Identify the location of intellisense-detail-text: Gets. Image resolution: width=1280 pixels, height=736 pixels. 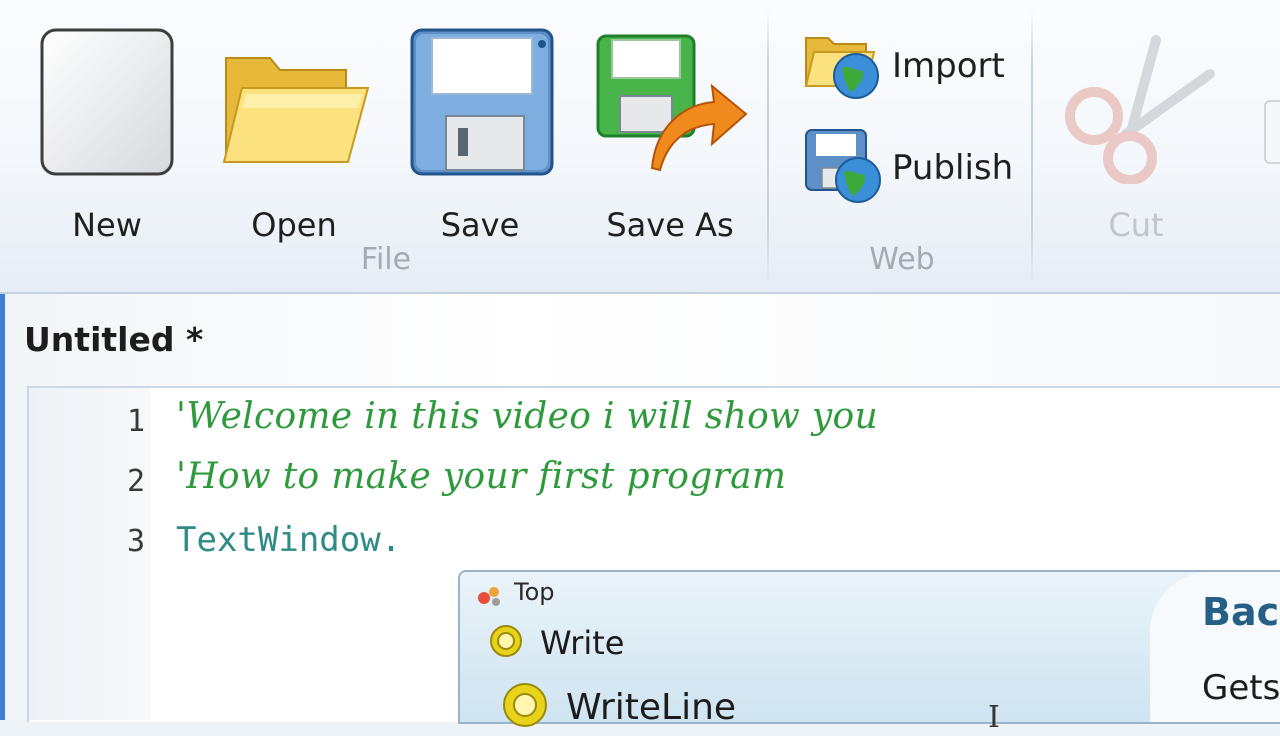
(1241, 688).